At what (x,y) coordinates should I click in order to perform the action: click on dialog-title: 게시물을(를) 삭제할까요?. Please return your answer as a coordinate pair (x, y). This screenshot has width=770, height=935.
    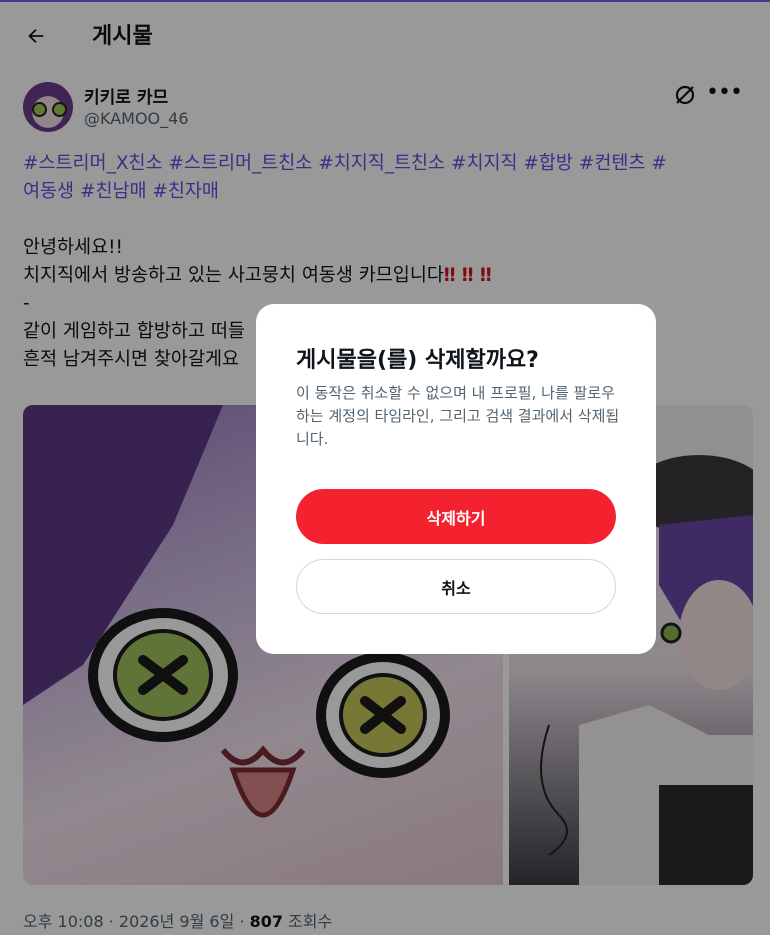
    Looking at the image, I should click on (417, 360).